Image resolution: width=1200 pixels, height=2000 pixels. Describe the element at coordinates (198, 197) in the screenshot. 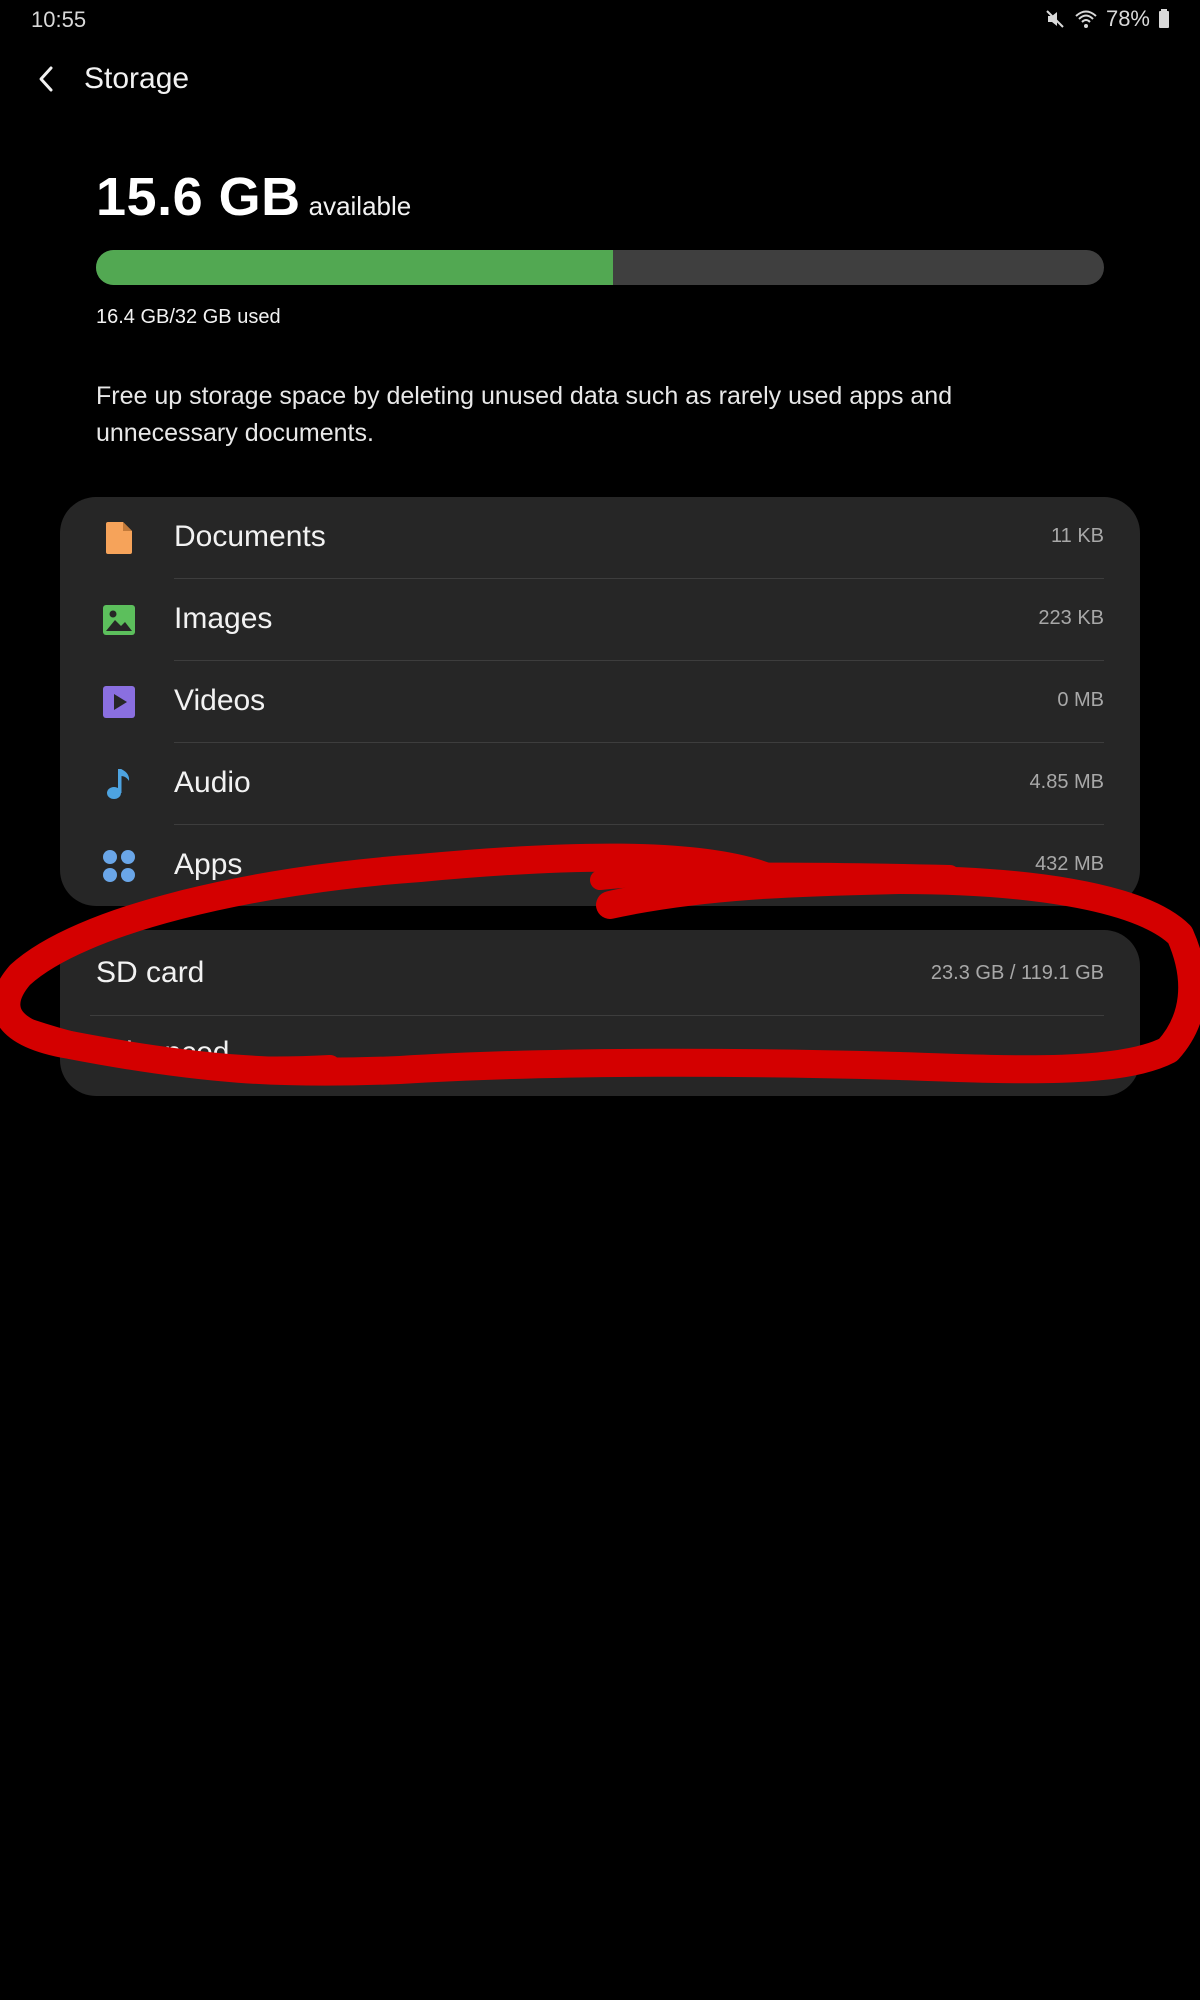

I see `available-value: 15.6 GB` at that location.